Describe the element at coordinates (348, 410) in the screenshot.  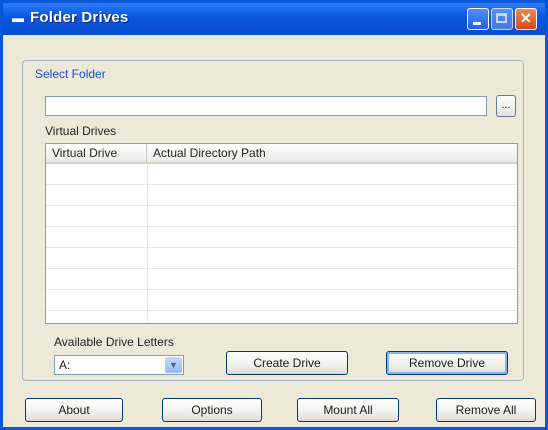
I see `mount-all-button: Mount All` at that location.